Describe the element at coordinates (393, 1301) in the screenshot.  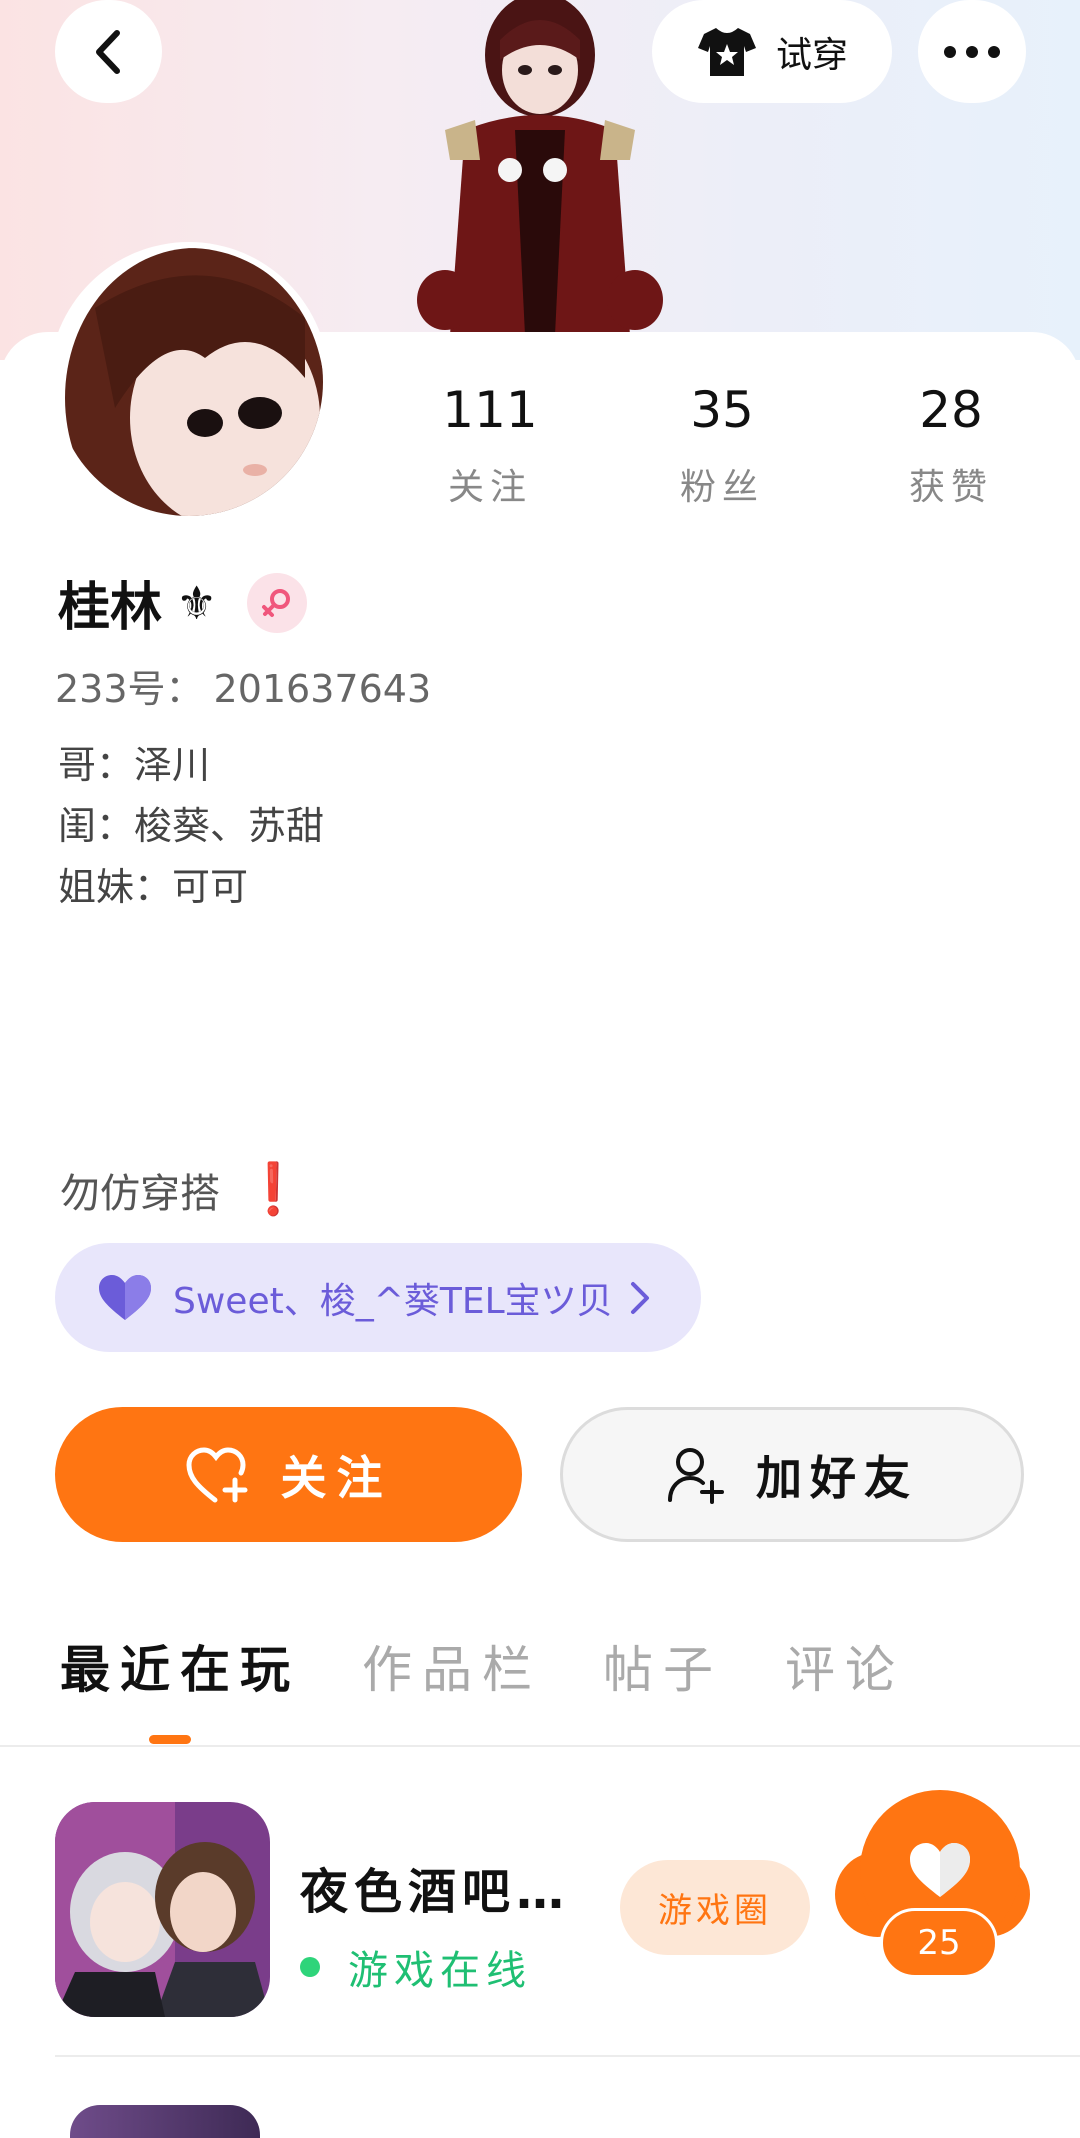
I see `relationship-text: Sweet、梭_^葵TEL宝ツ贝` at that location.